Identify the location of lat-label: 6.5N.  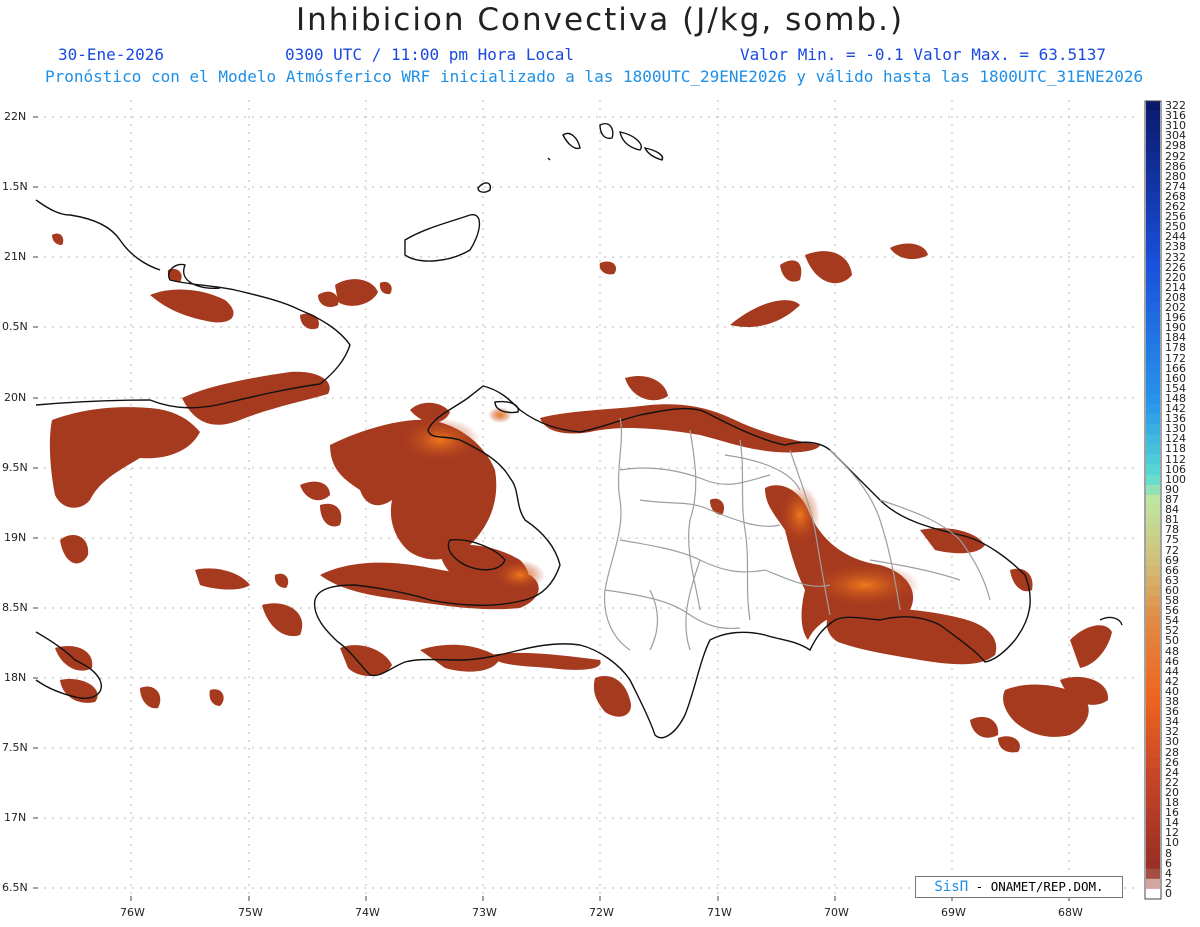
(15, 887).